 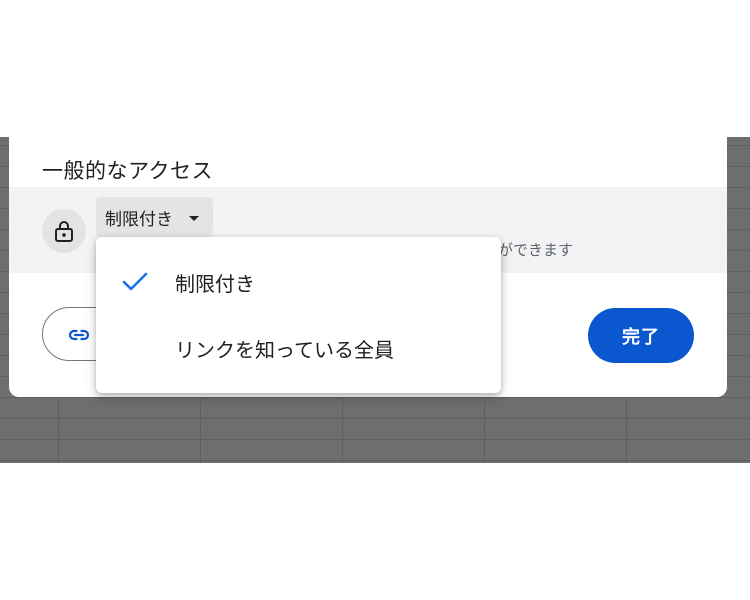 What do you see at coordinates (215, 283) in the screenshot?
I see `menu-item-label: 制限付き` at bounding box center [215, 283].